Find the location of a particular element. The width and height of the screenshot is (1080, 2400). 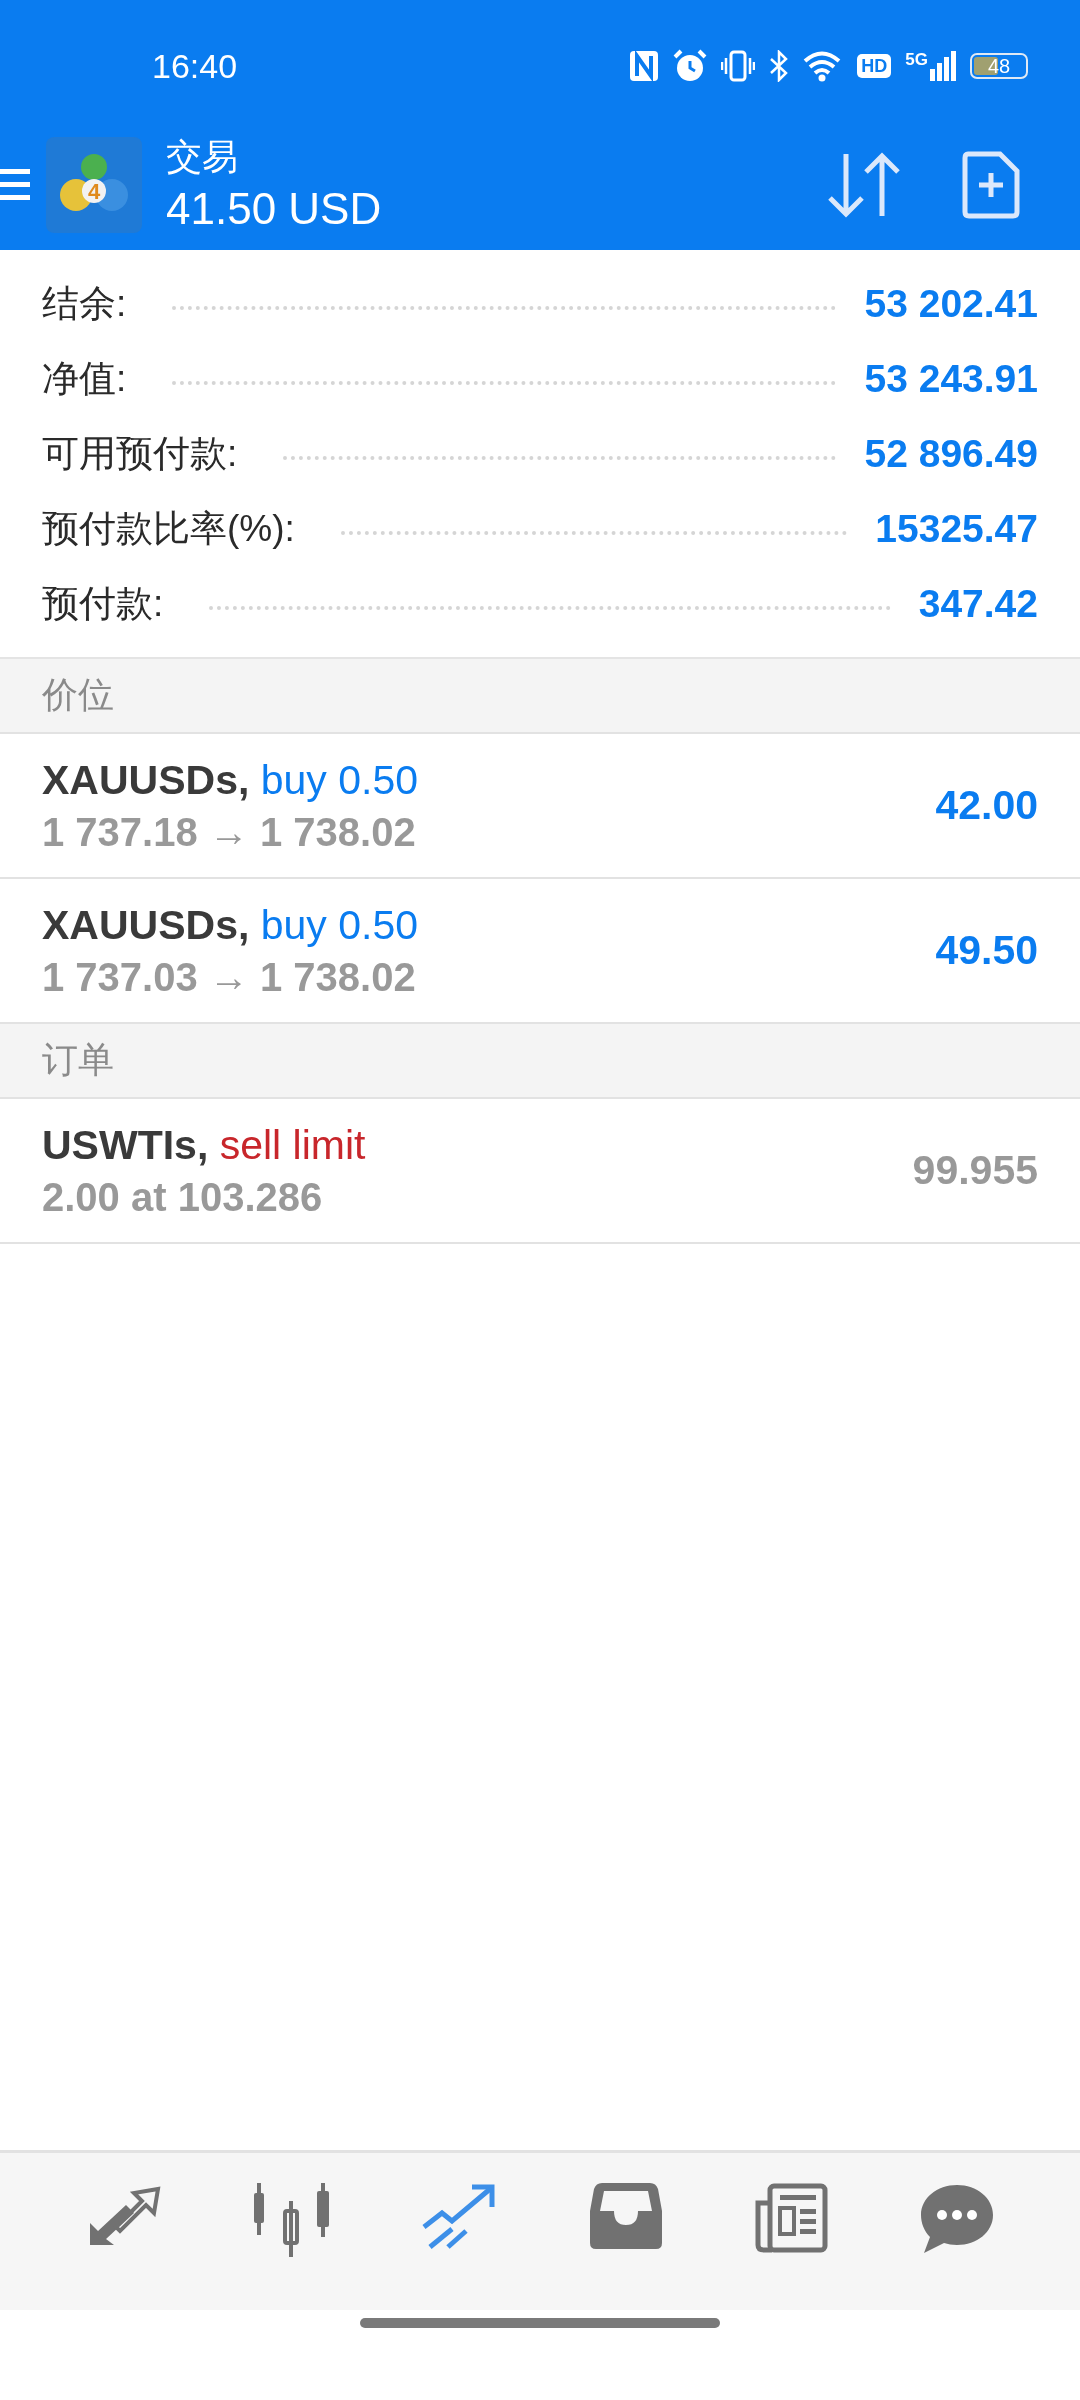

app-logo: 4 is located at coordinates (94, 185).